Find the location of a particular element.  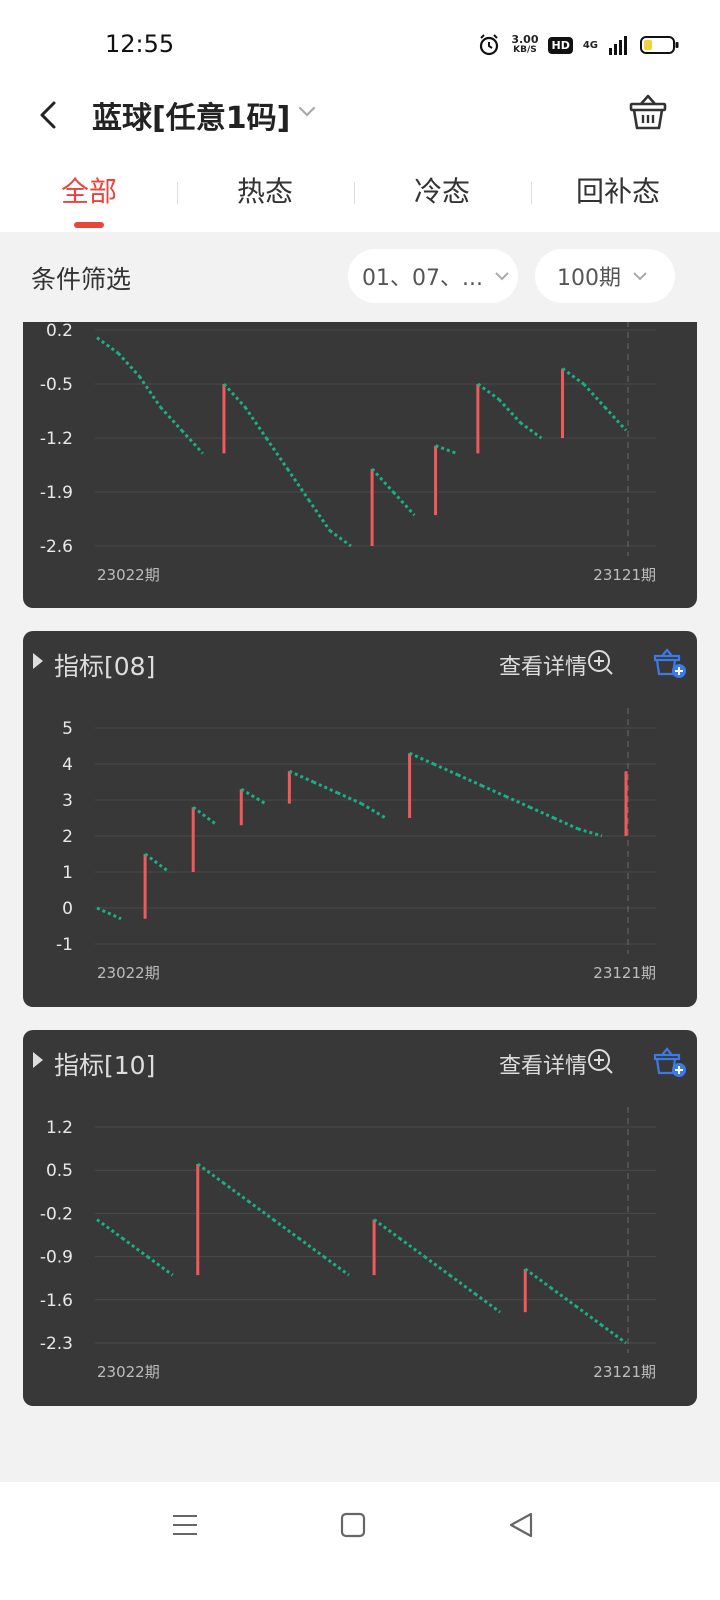

y-tick-label: 5 is located at coordinates (67, 729).